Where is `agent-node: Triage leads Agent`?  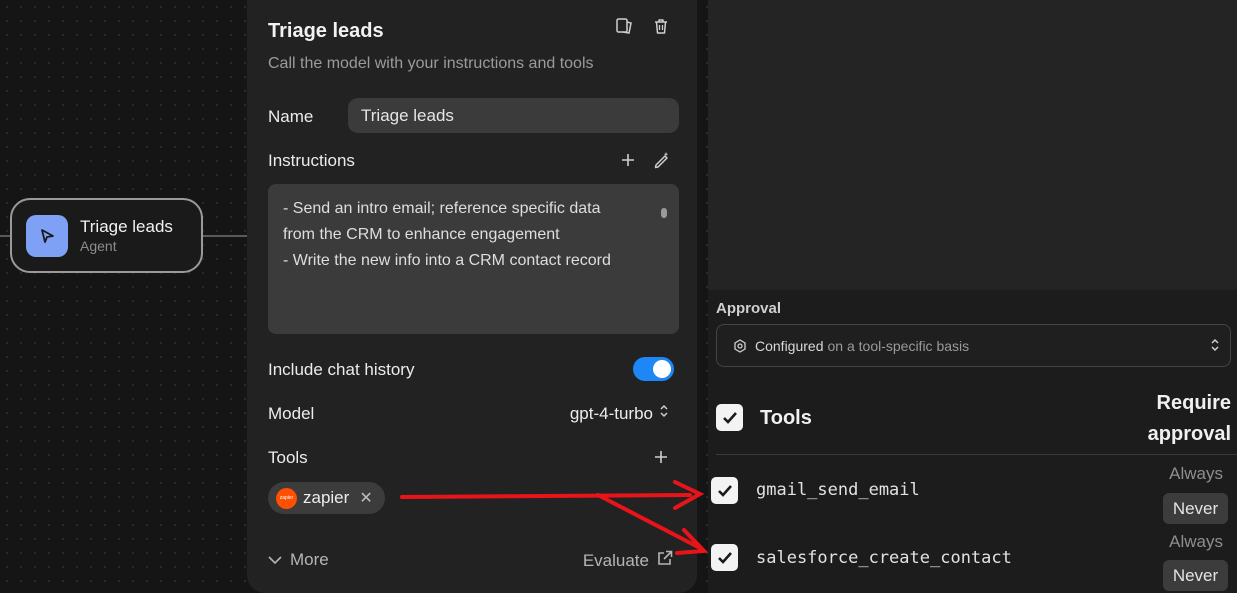
agent-node: Triage leads Agent is located at coordinates (106, 235).